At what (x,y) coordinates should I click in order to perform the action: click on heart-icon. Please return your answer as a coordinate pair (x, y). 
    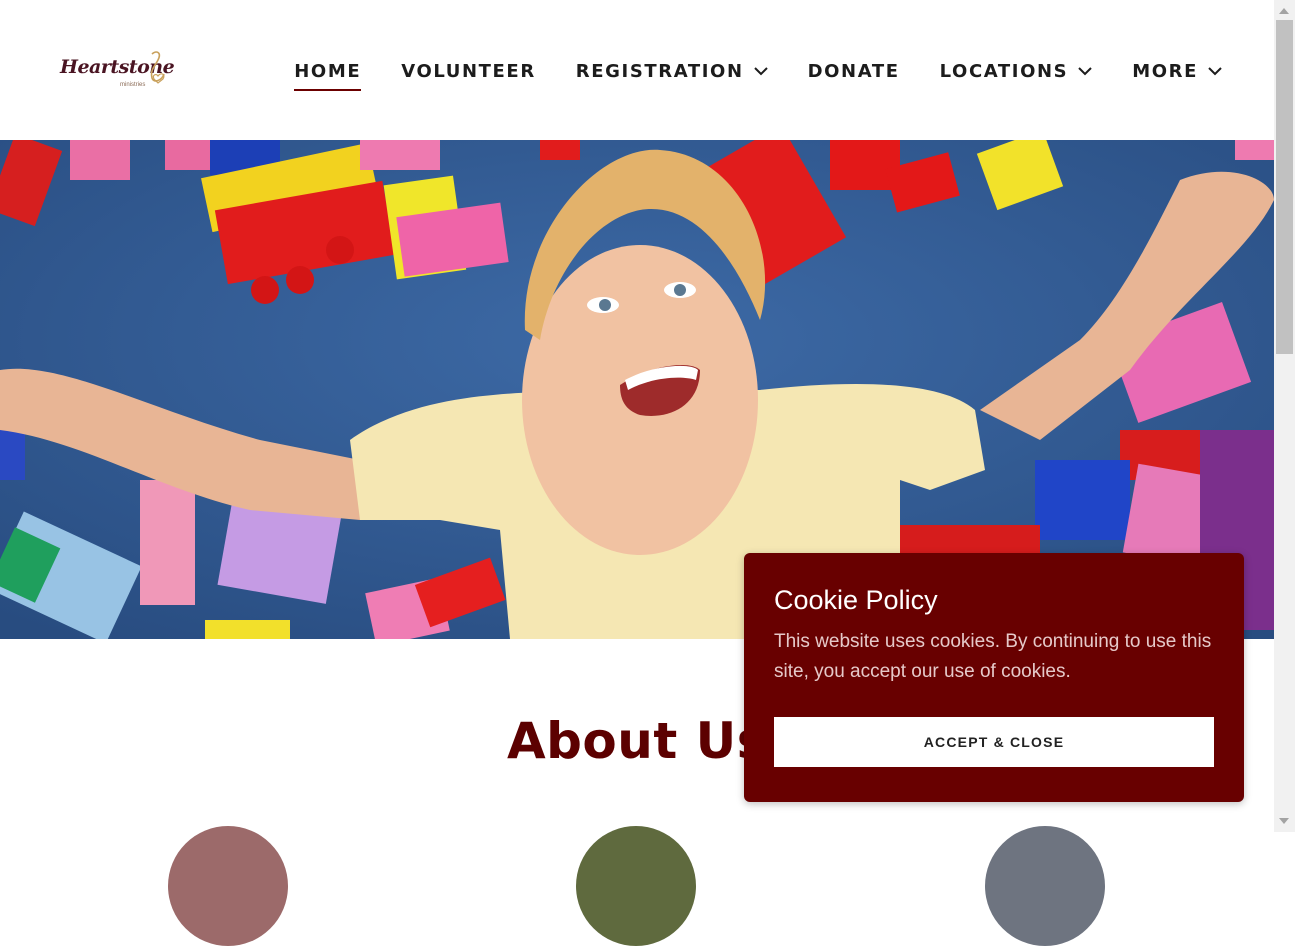
    Looking at the image, I should click on (157, 67).